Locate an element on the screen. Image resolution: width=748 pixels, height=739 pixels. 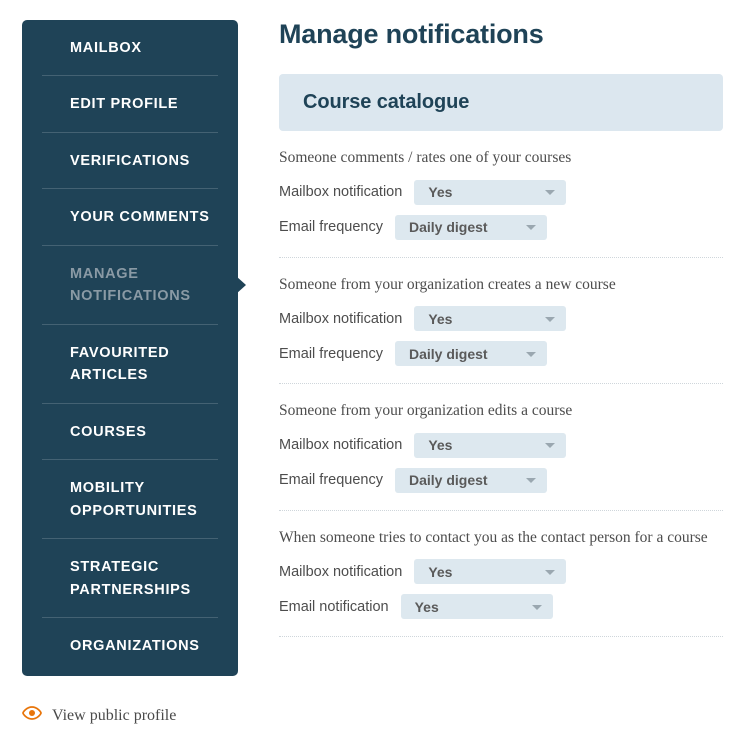
field-label: Email notification is located at coordinates (334, 606).